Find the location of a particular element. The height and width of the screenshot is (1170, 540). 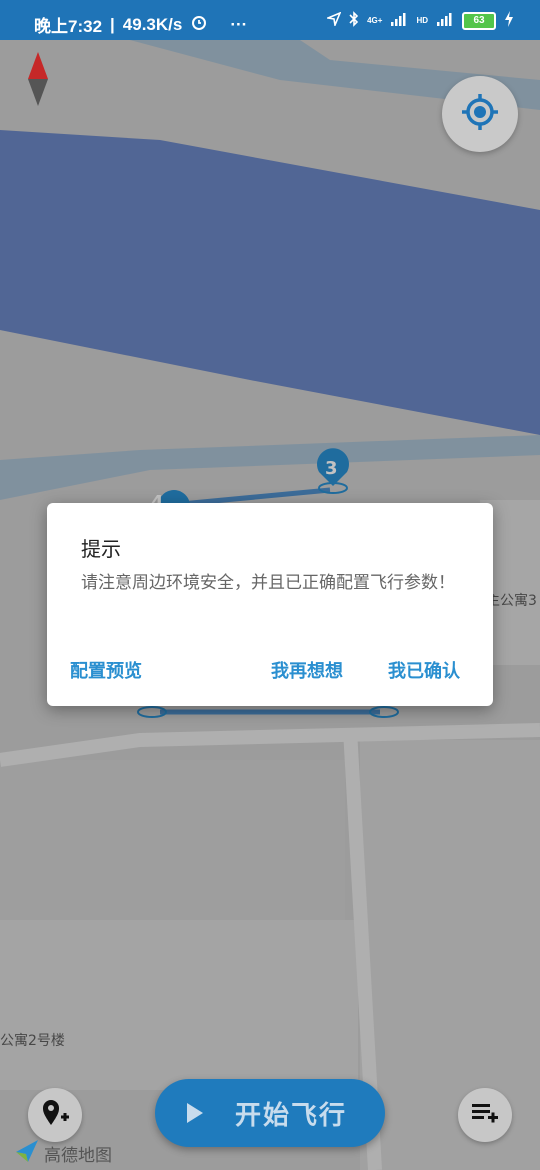

add-to-list-button is located at coordinates (485, 1115).